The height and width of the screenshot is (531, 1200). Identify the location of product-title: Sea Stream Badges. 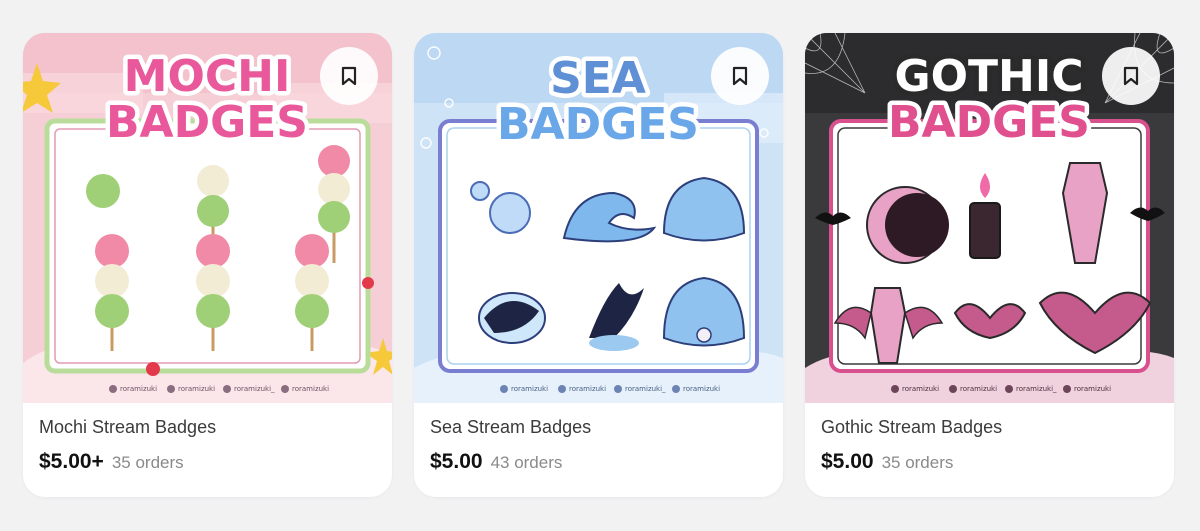
(598, 427).